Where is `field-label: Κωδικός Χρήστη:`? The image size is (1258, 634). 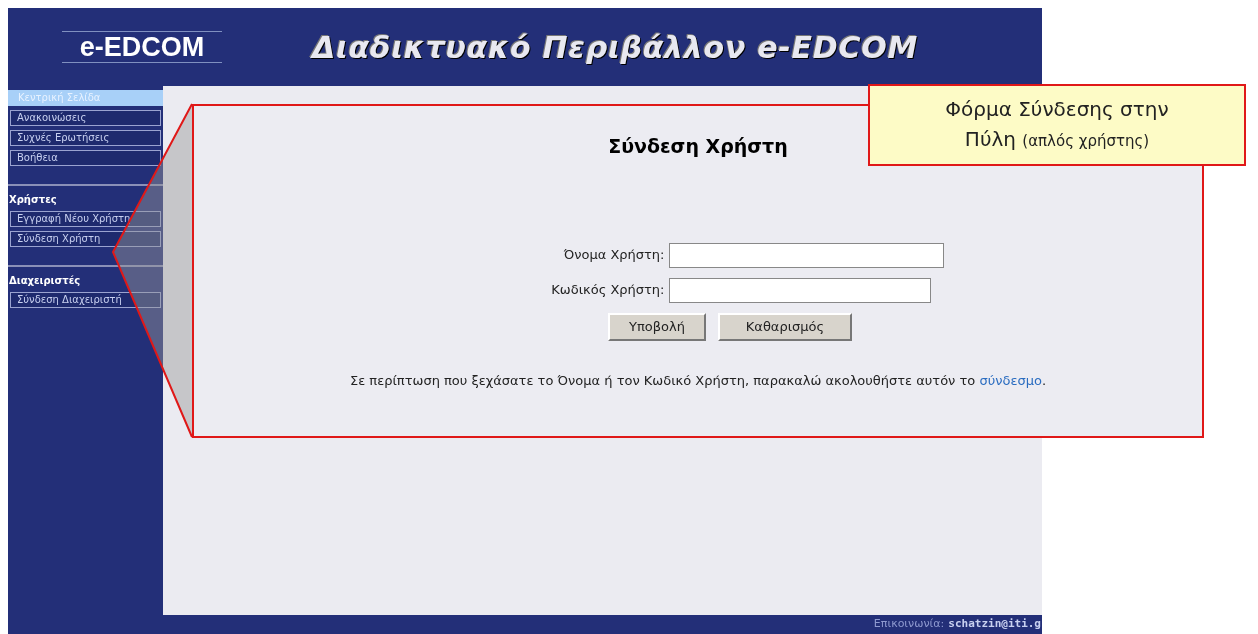 field-label: Κωδικός Χρήστη: is located at coordinates (607, 290).